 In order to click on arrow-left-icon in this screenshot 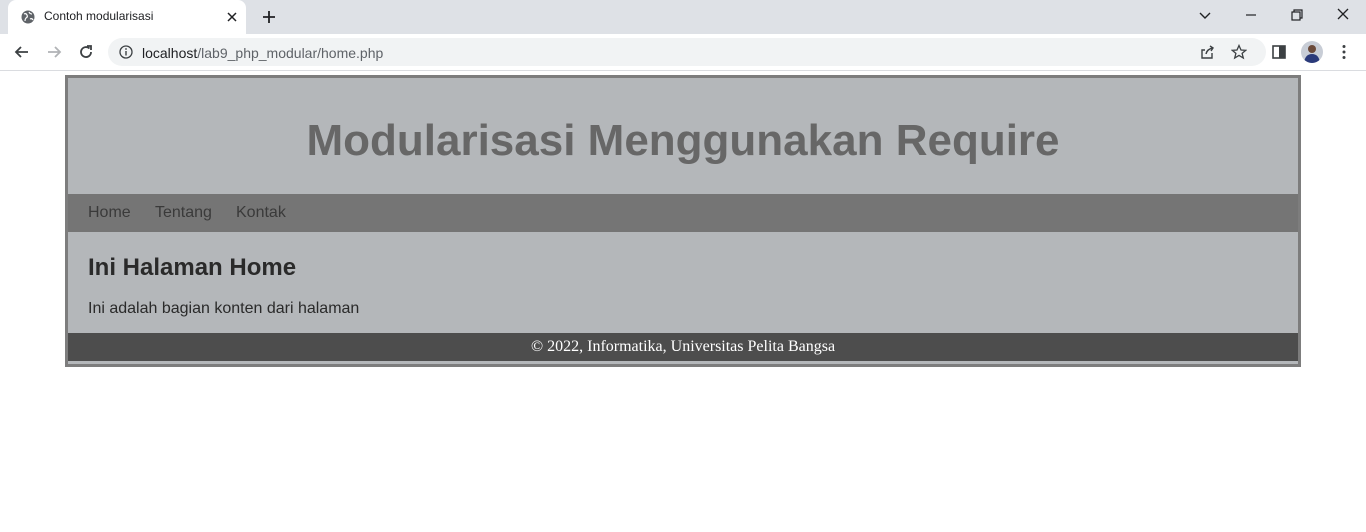, I will do `click(22, 52)`.